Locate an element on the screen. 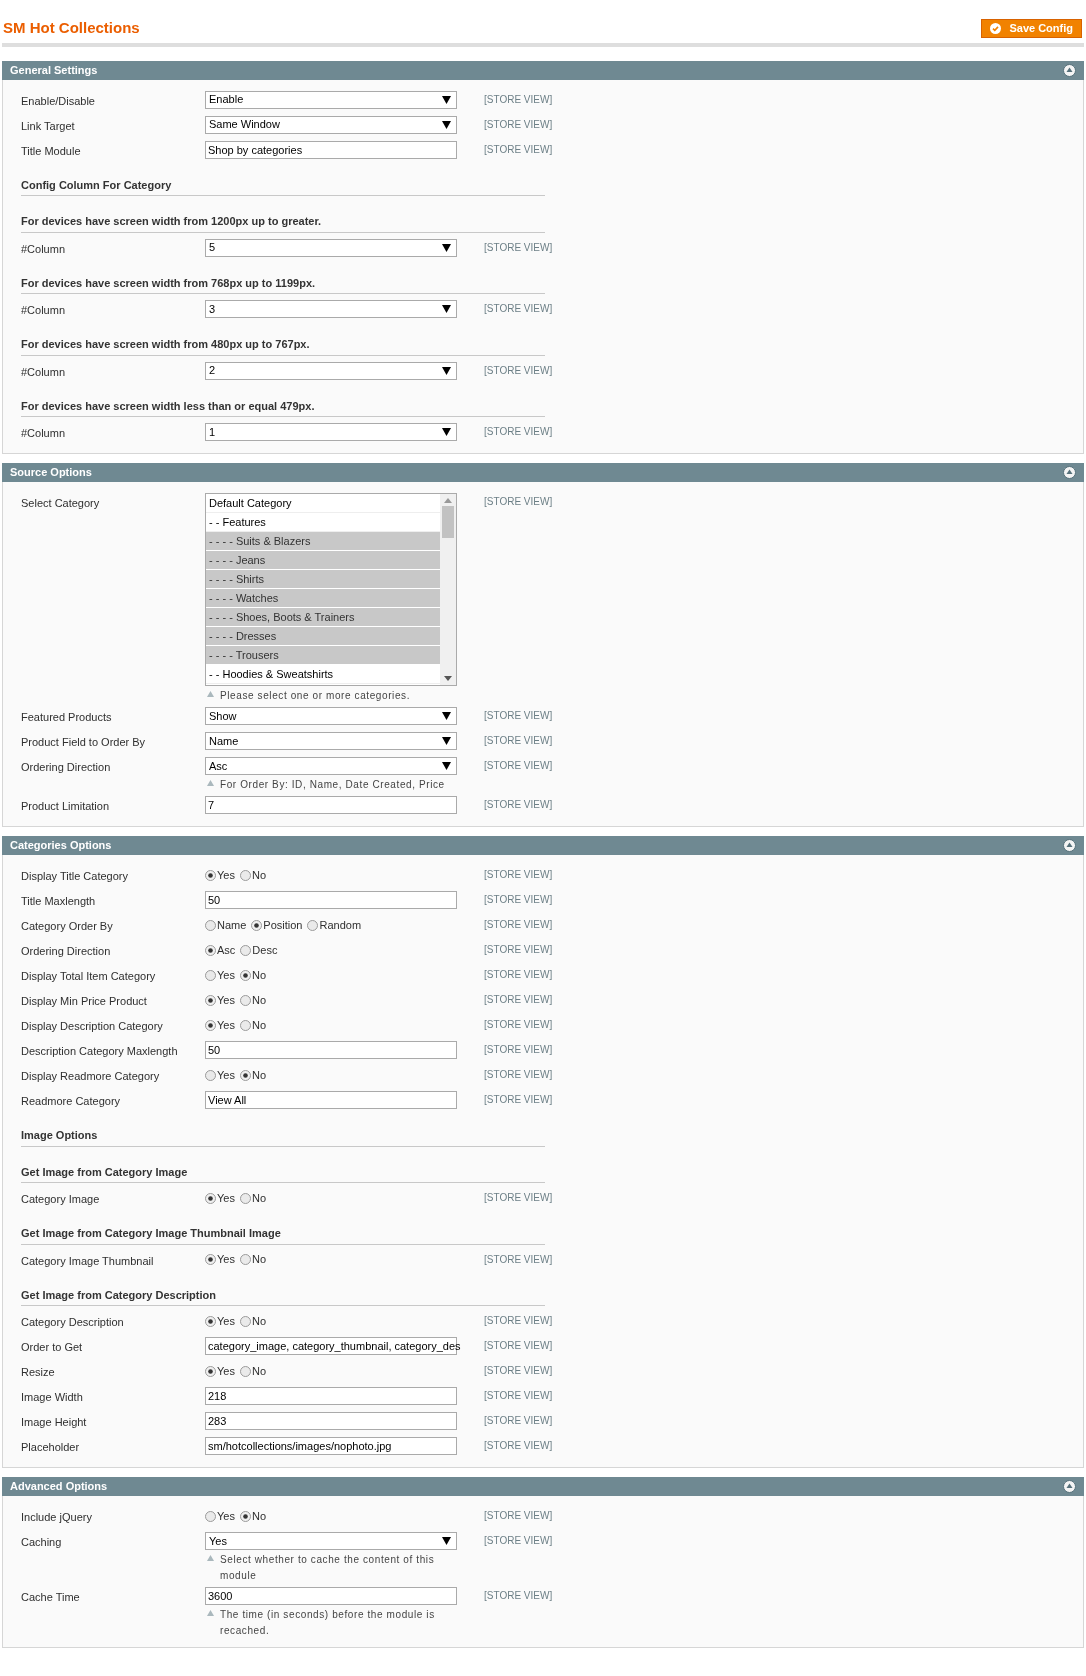  text-field: View All is located at coordinates (331, 1100).